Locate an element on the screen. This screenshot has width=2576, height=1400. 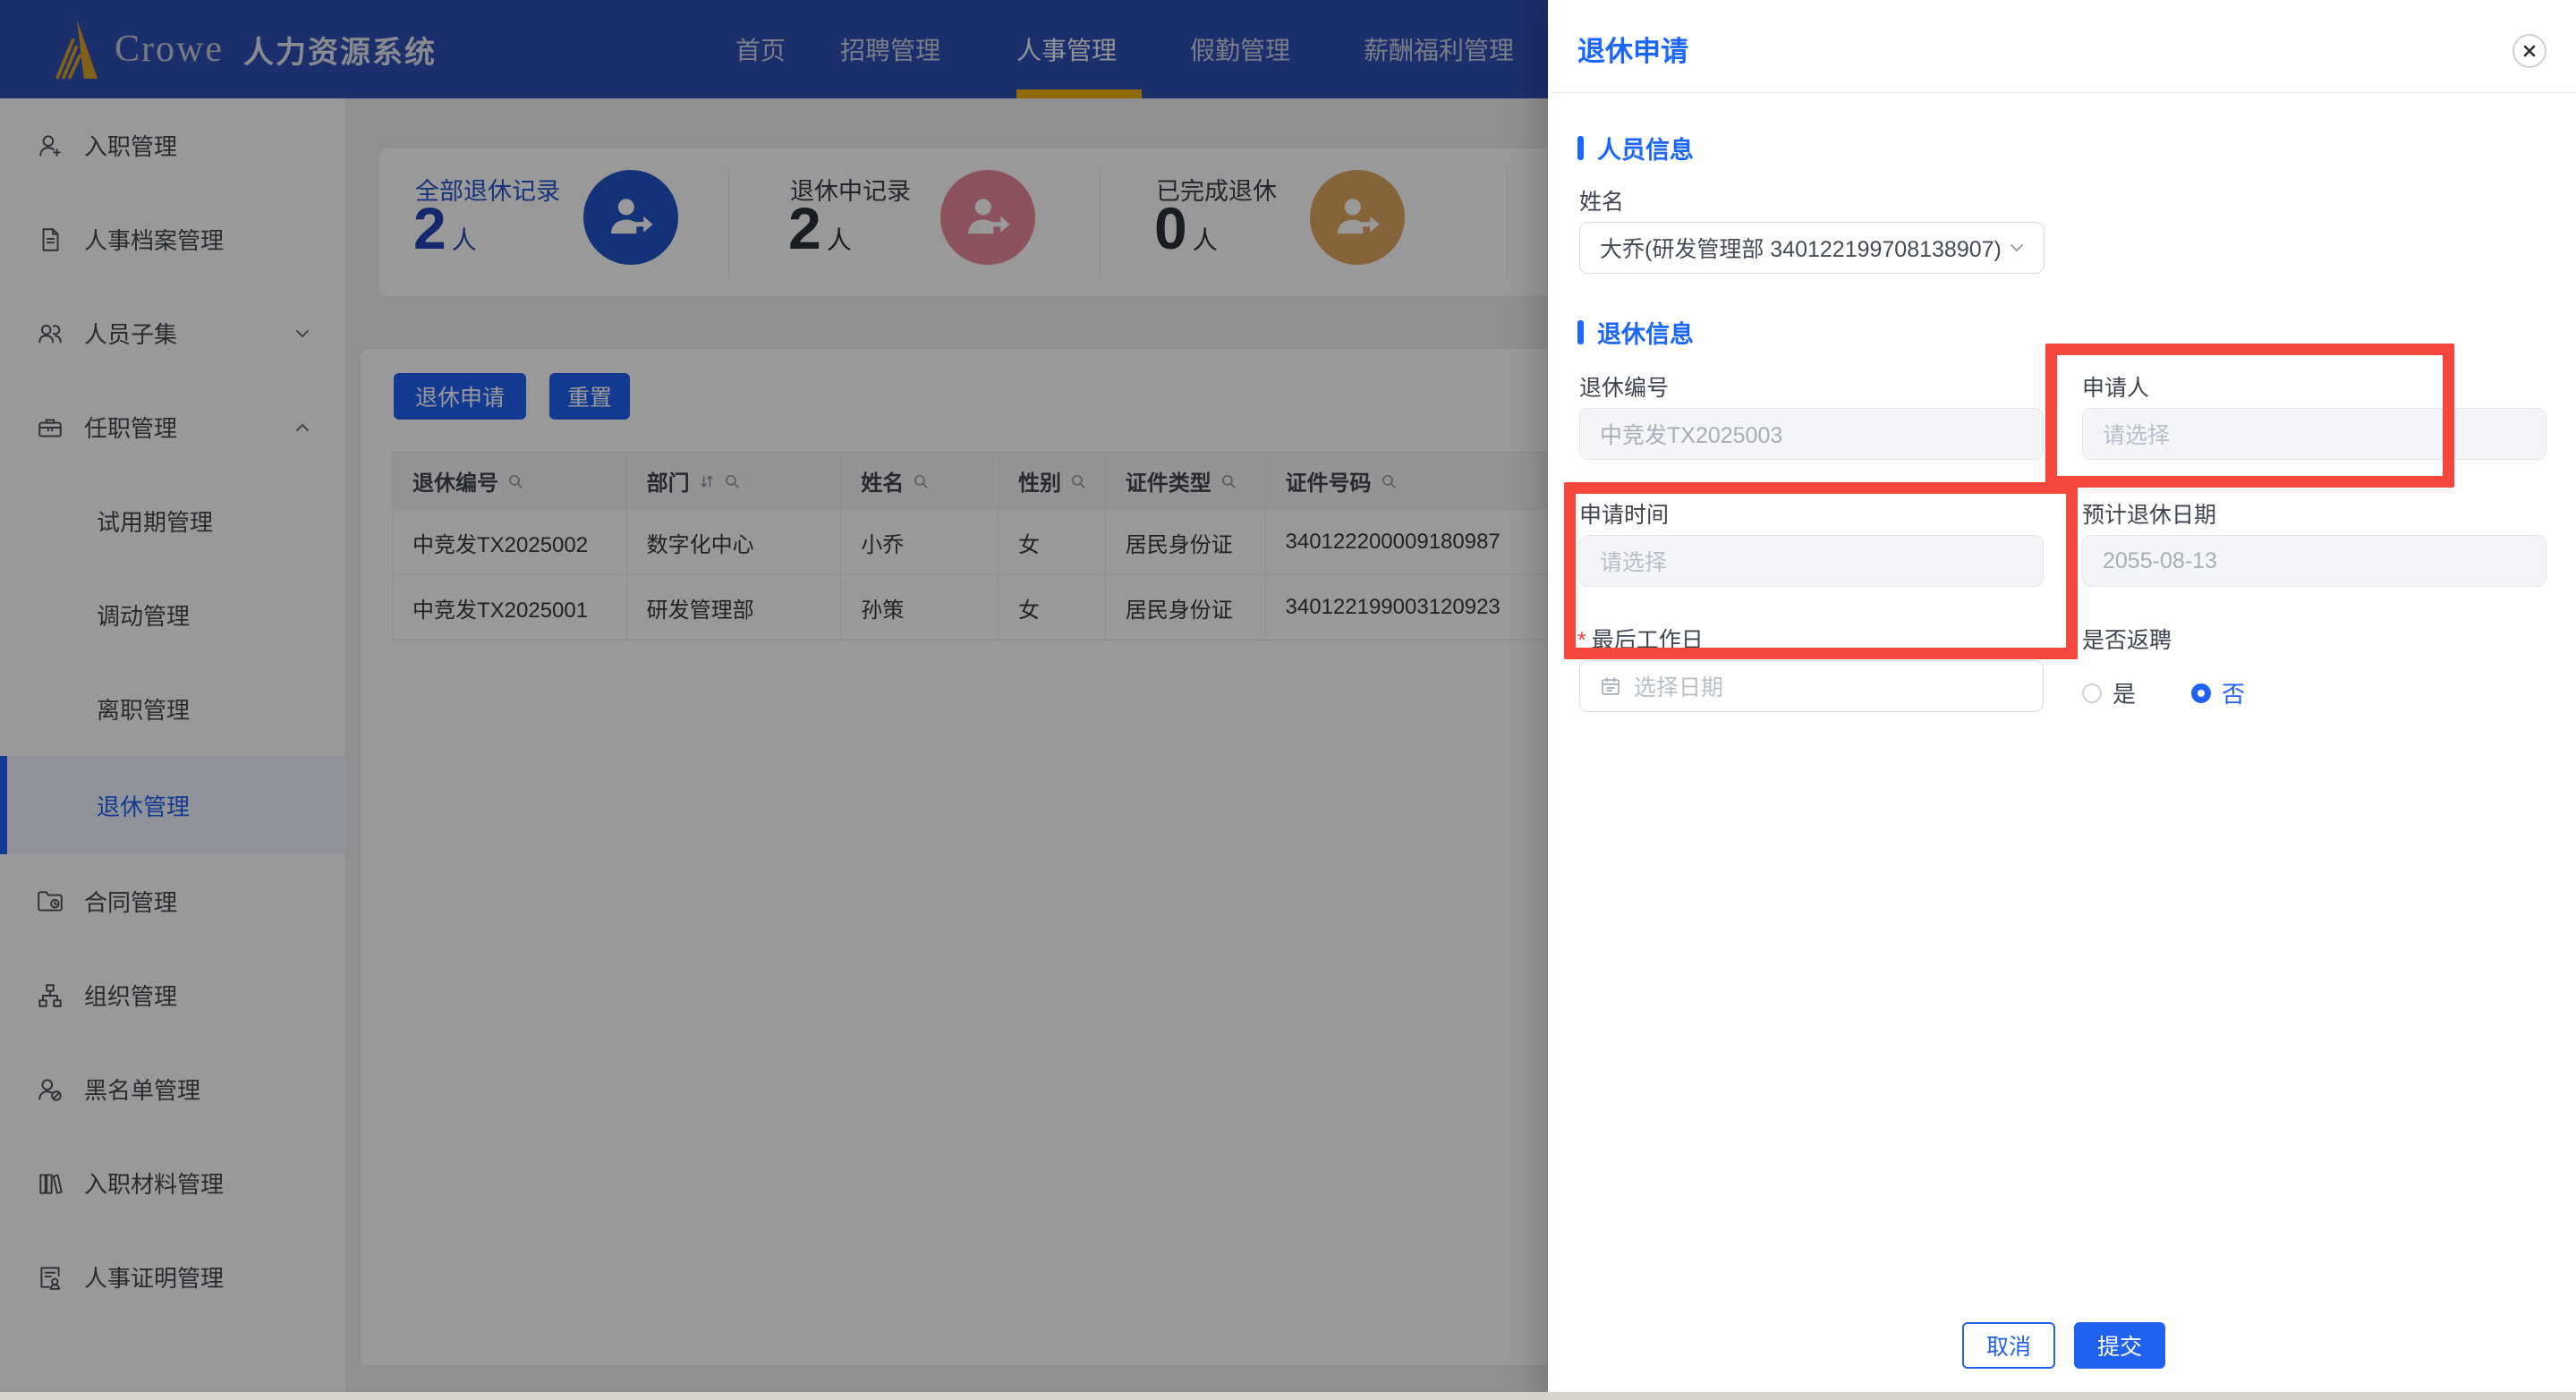
expected-date-value: 2055-08-13 is located at coordinates (2160, 560).